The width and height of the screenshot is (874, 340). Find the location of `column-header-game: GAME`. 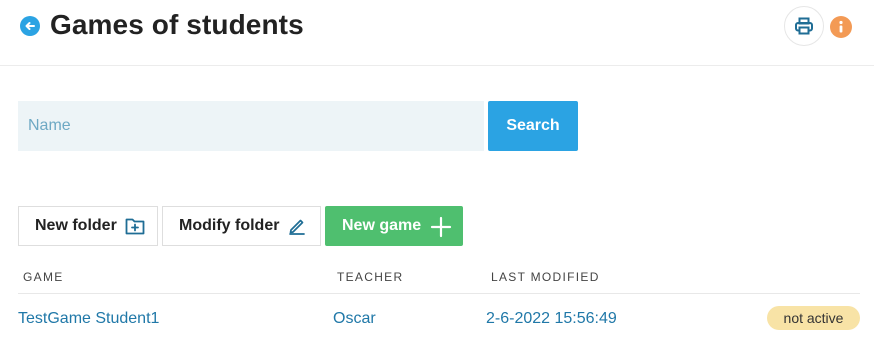

column-header-game: GAME is located at coordinates (43, 277).